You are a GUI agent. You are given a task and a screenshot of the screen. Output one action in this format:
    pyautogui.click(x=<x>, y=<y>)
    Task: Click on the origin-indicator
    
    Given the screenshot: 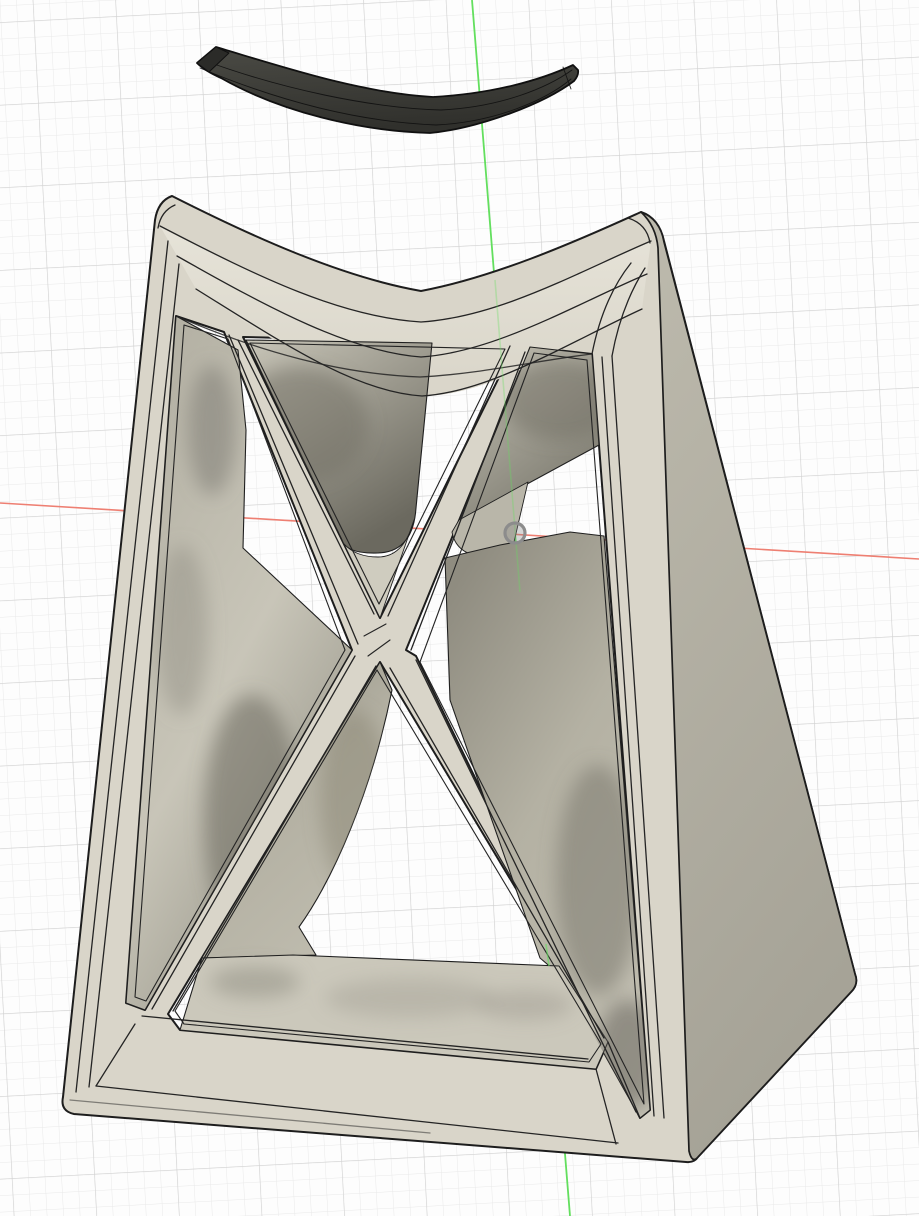 What is the action you would take?
    pyautogui.click(x=515, y=533)
    